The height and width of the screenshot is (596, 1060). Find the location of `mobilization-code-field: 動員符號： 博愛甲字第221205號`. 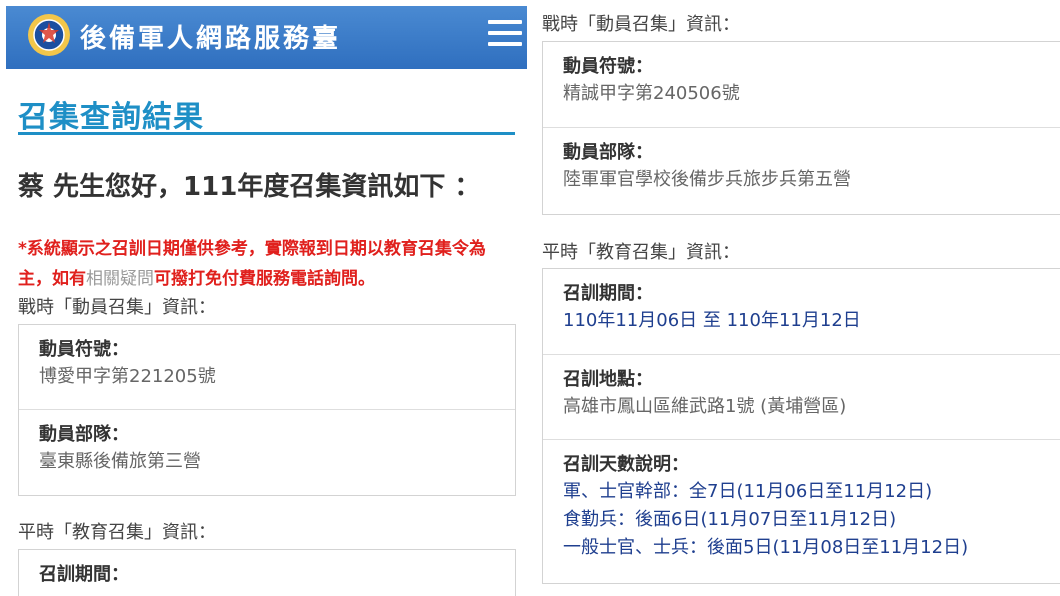

mobilization-code-field: 動員符號： 博愛甲字第221205號 is located at coordinates (267, 367).